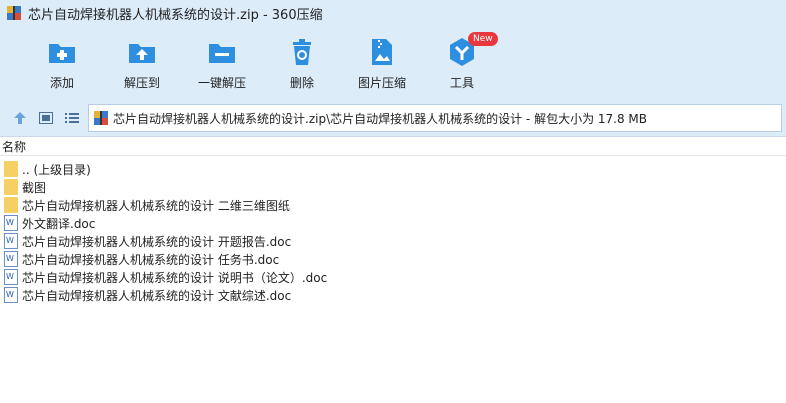  I want to click on up-level-button, so click(20, 118).